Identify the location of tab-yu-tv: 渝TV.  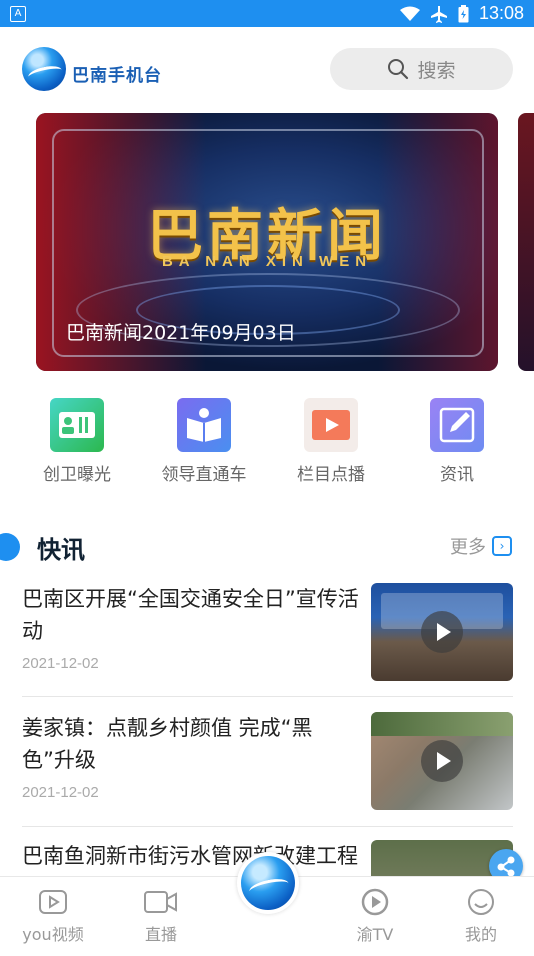
(375, 916).